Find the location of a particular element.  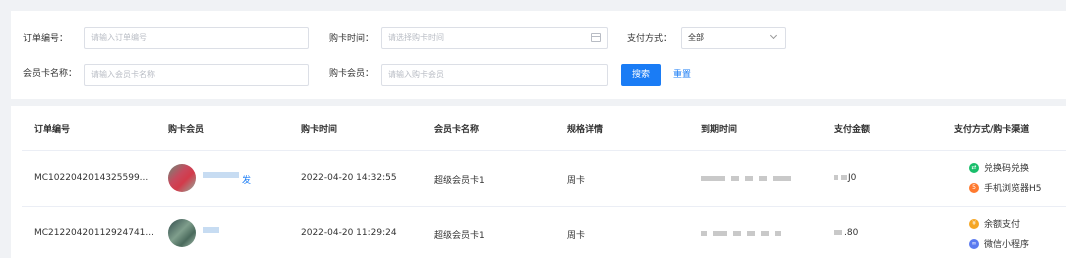

channel-item: ∞ 微信小程序 is located at coordinates (999, 243).